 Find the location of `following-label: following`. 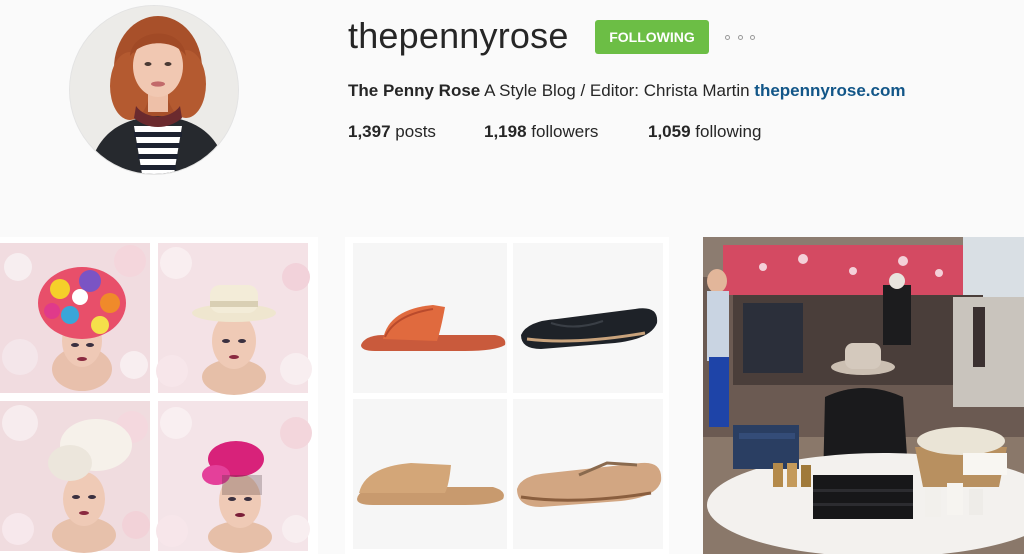

following-label: following is located at coordinates (728, 131).